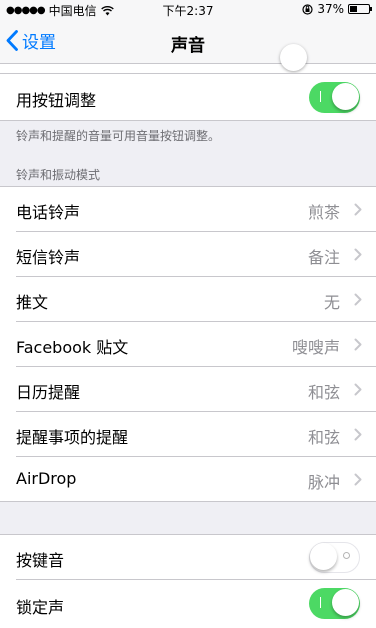  Describe the element at coordinates (360, 9) in the screenshot. I see `battery-icon` at that location.